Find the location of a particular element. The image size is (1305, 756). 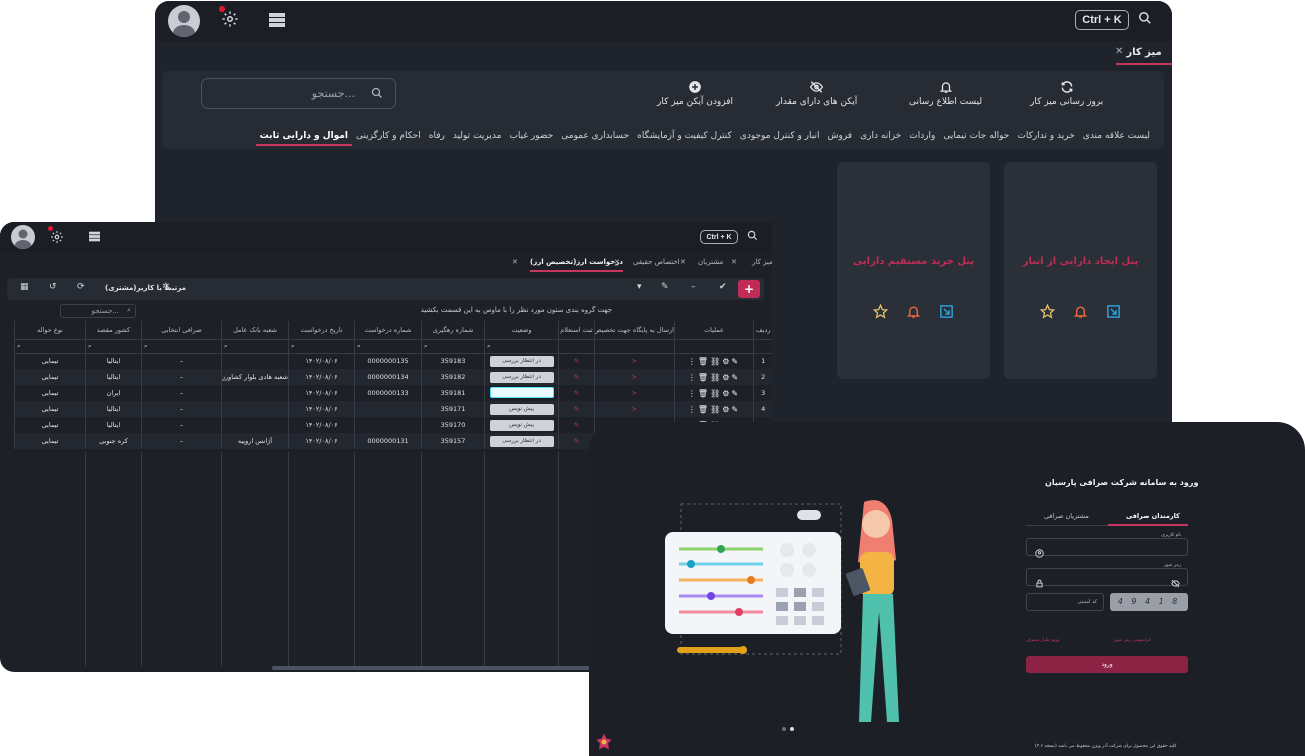

col-header: عملیات is located at coordinates (714, 330).